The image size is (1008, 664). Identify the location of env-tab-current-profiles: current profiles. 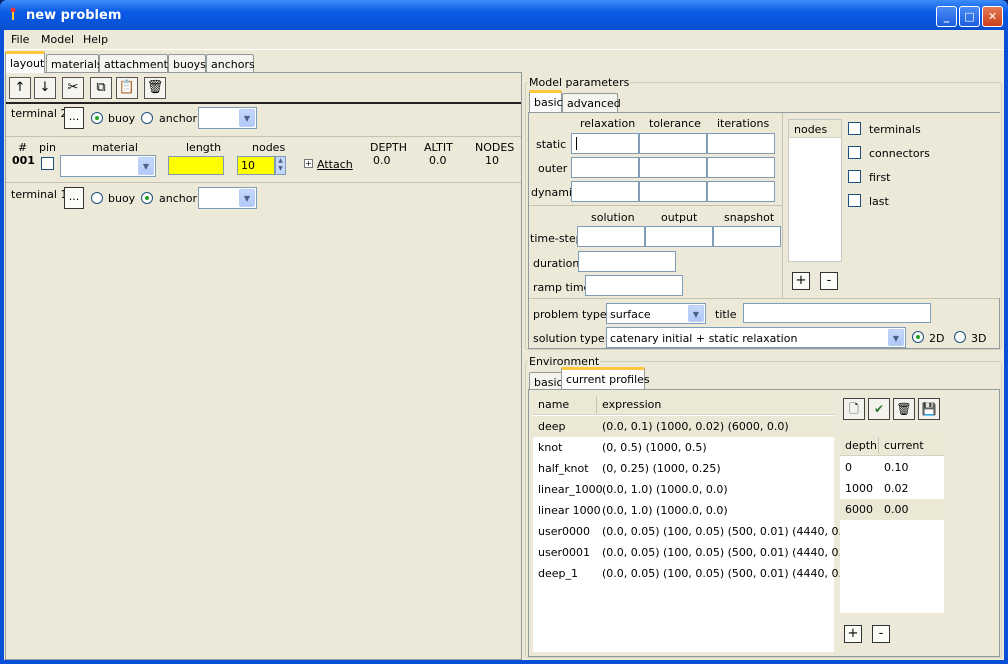
(605, 378).